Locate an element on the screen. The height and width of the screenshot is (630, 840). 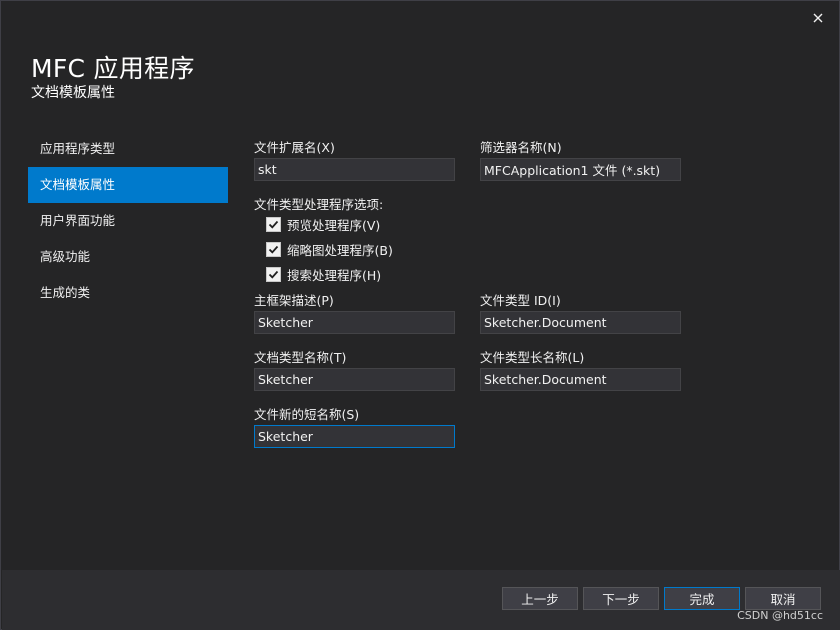
thumbnail-handler-option: 缩略图处理程序(B) is located at coordinates (329, 249).